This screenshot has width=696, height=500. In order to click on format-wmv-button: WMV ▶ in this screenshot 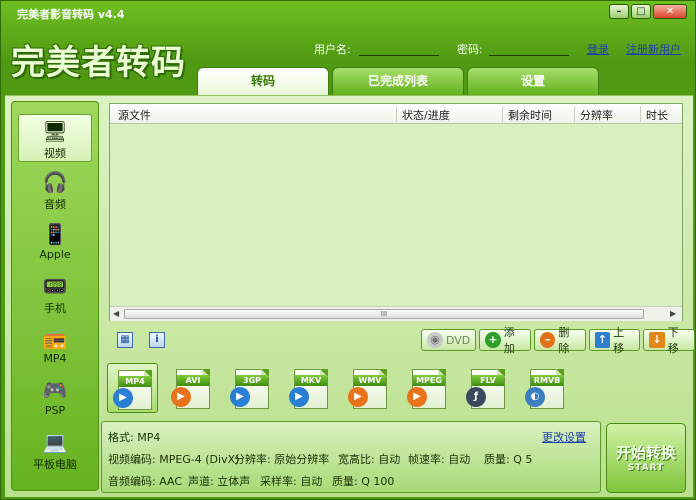, I will do `click(368, 388)`.